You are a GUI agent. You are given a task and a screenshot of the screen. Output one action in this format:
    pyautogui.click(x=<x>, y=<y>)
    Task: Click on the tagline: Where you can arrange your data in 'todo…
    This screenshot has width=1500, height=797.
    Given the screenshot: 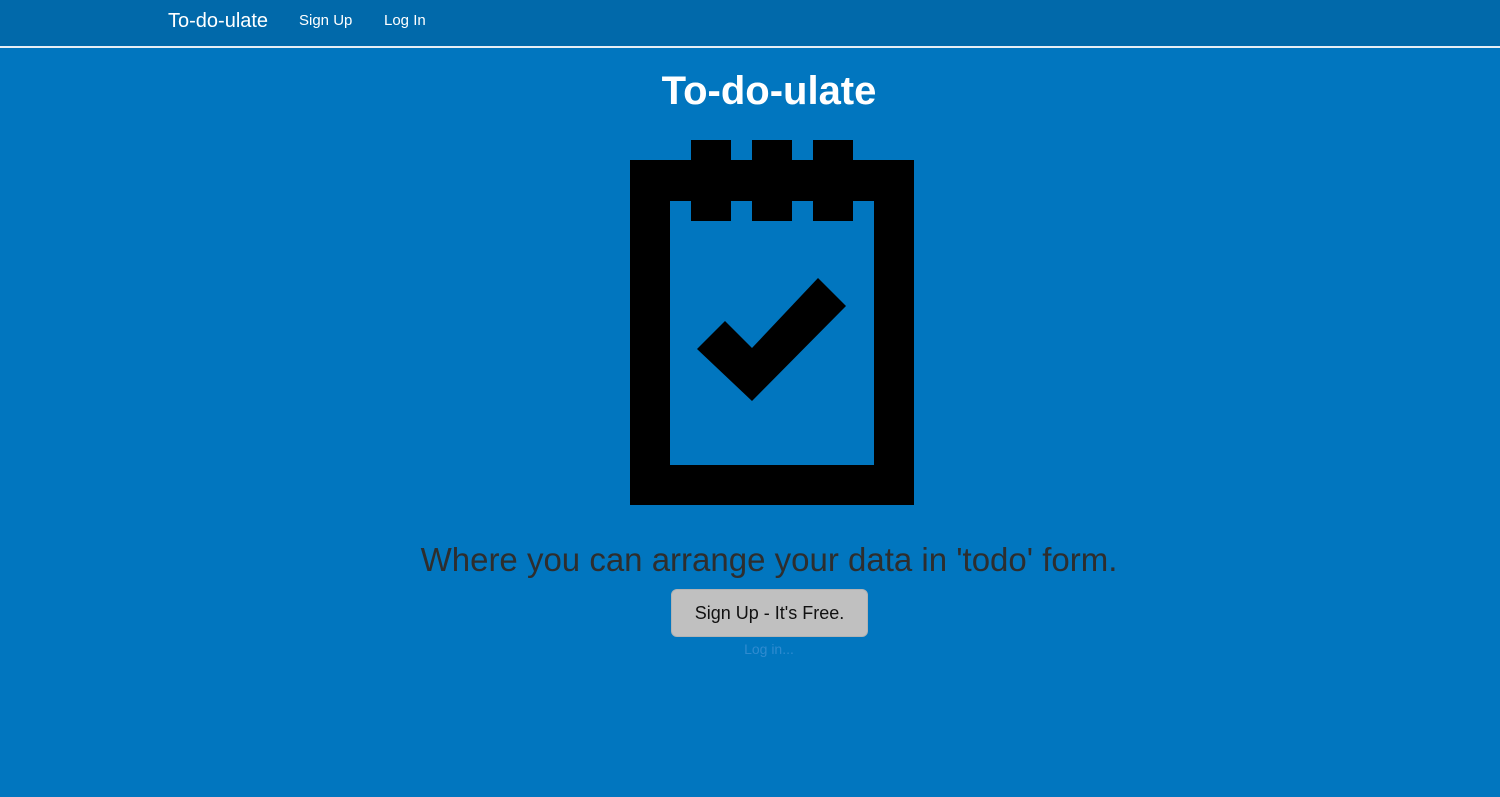 What is the action you would take?
    pyautogui.click(x=769, y=559)
    